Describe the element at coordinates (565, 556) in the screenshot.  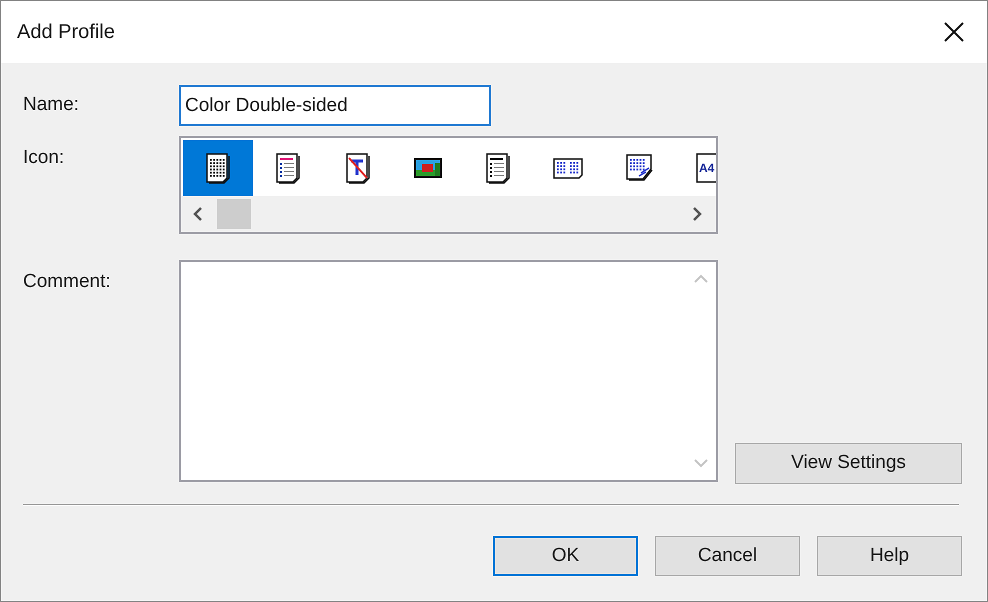
I see `dialog-button: OK` at that location.